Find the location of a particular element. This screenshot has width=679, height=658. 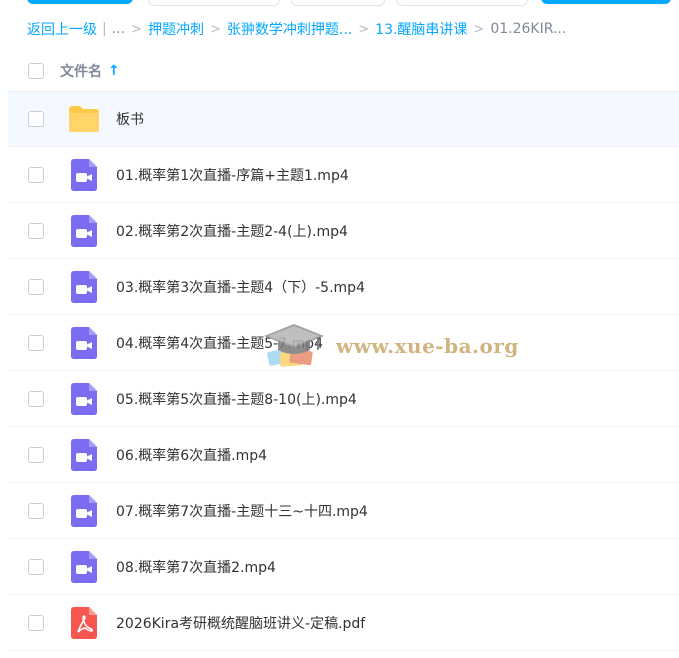

file-name: 2026Kira考研概统醒脑班讲义-定稿.pdf is located at coordinates (240, 623).